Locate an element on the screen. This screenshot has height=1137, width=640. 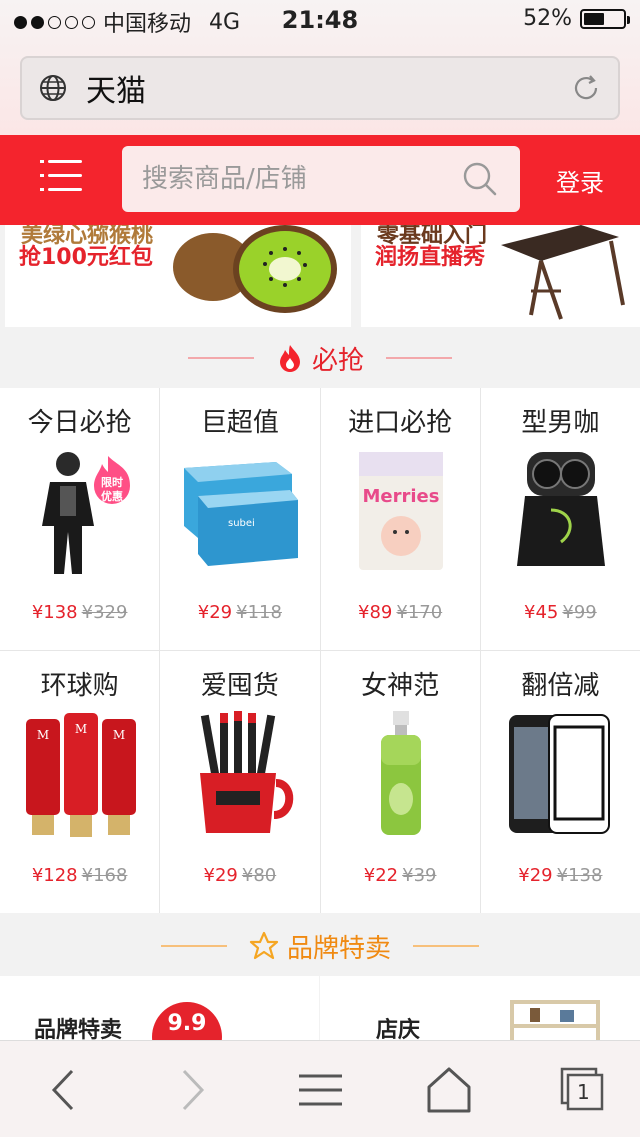
original-price: ¥170 is located at coordinates (419, 612).